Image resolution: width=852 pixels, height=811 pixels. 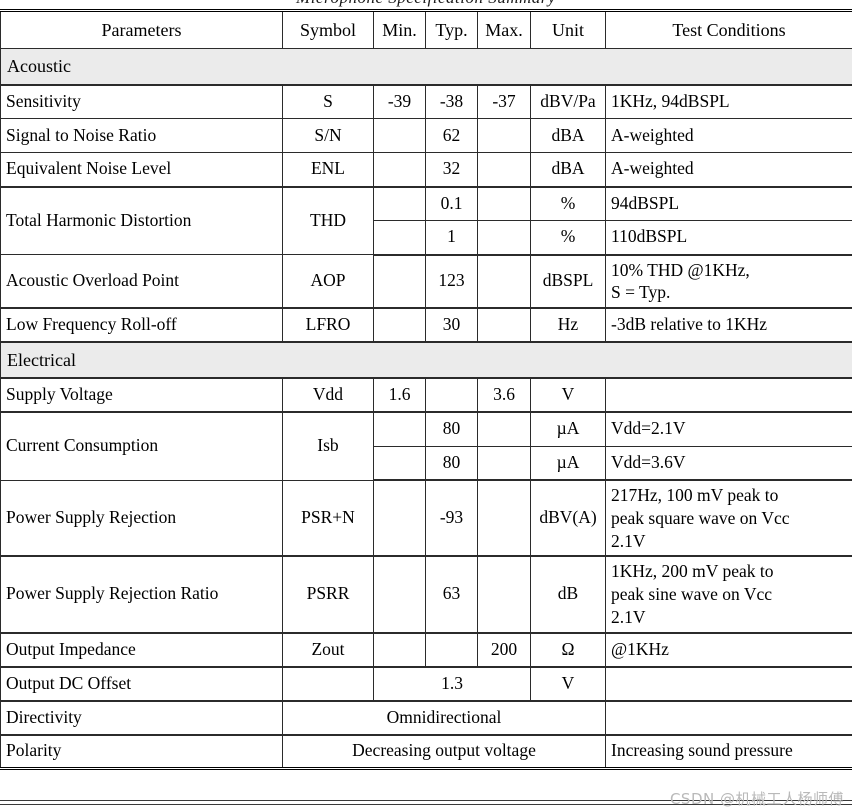 I want to click on section-header-electrical: Electrical, so click(x=426, y=360).